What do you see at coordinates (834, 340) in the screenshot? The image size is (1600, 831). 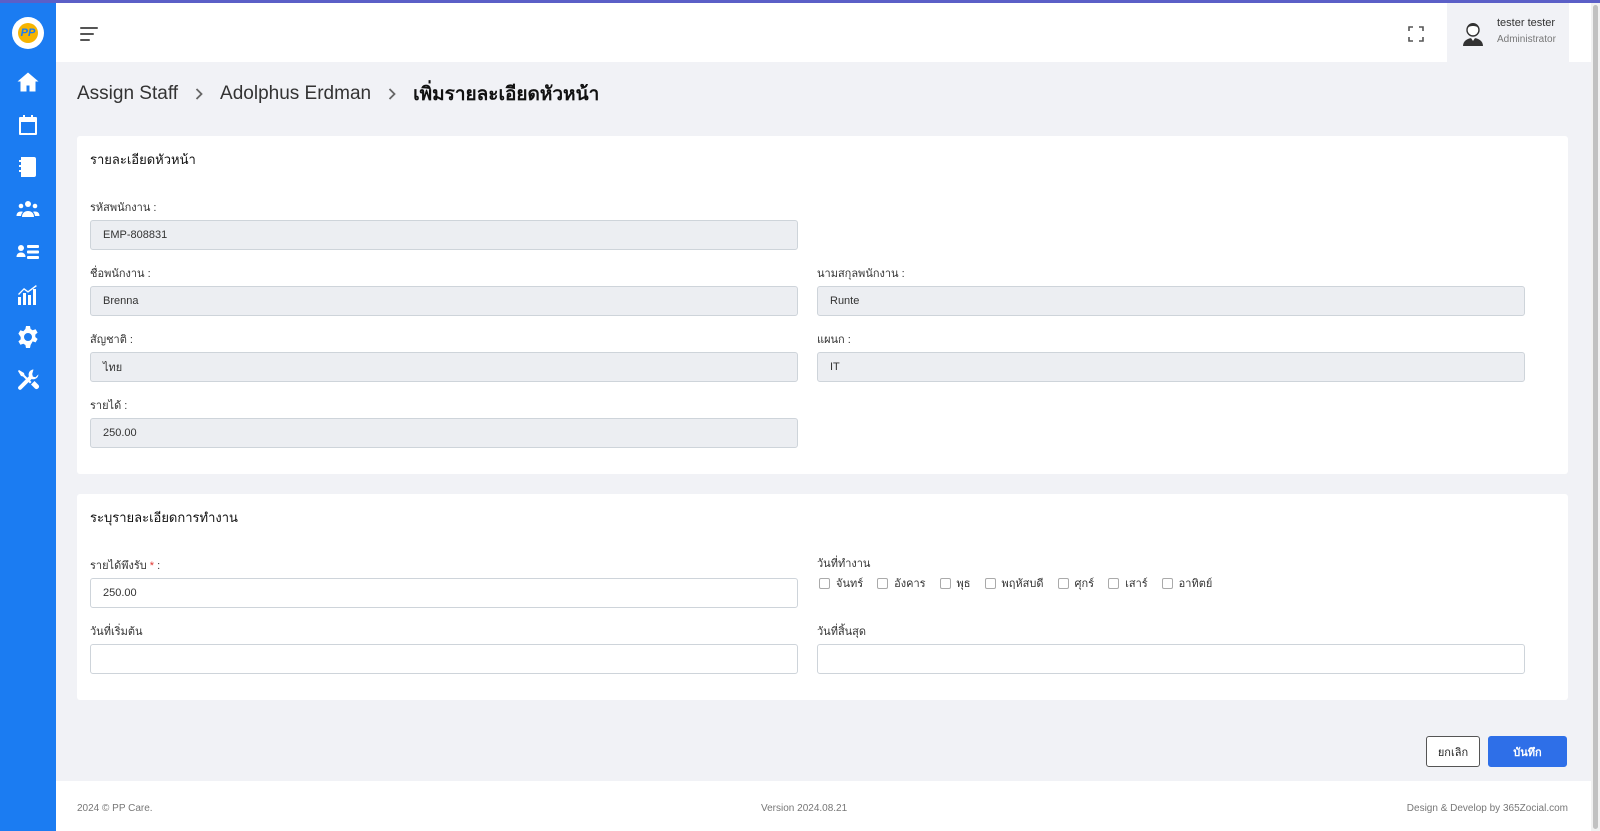 I see `department-label: แผนก :` at bounding box center [834, 340].